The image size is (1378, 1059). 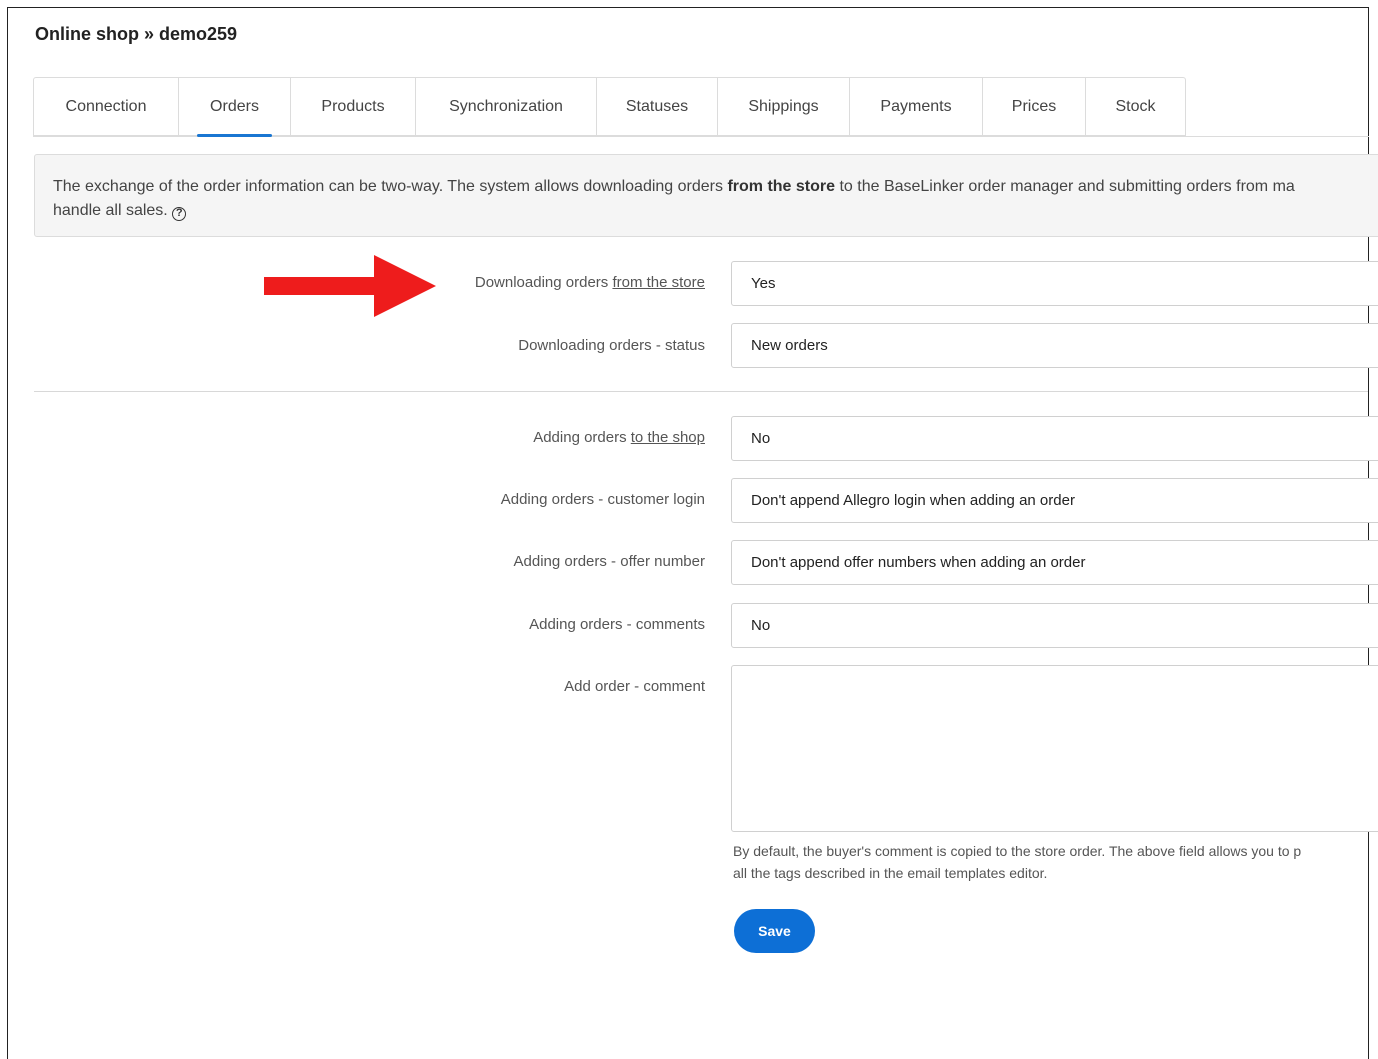 I want to click on label-add-comment: Add order - comment, so click(x=634, y=686).